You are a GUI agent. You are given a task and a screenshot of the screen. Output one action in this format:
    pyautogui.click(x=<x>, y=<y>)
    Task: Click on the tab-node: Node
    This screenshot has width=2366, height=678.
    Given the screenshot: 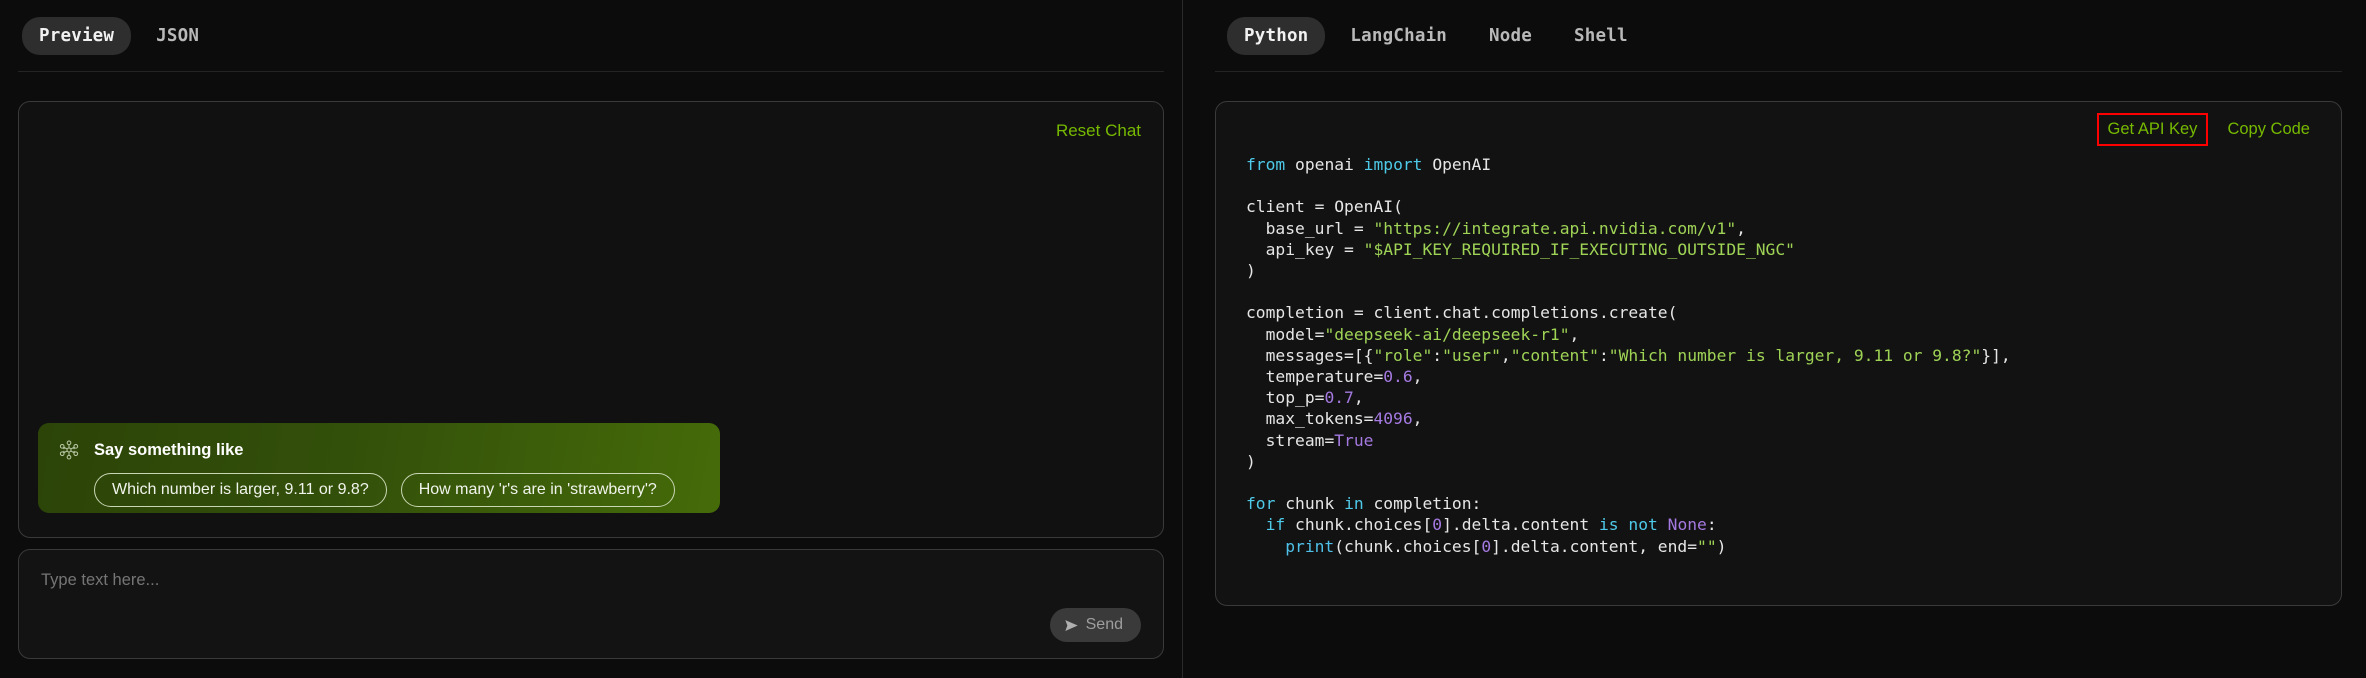 What is the action you would take?
    pyautogui.click(x=1510, y=36)
    